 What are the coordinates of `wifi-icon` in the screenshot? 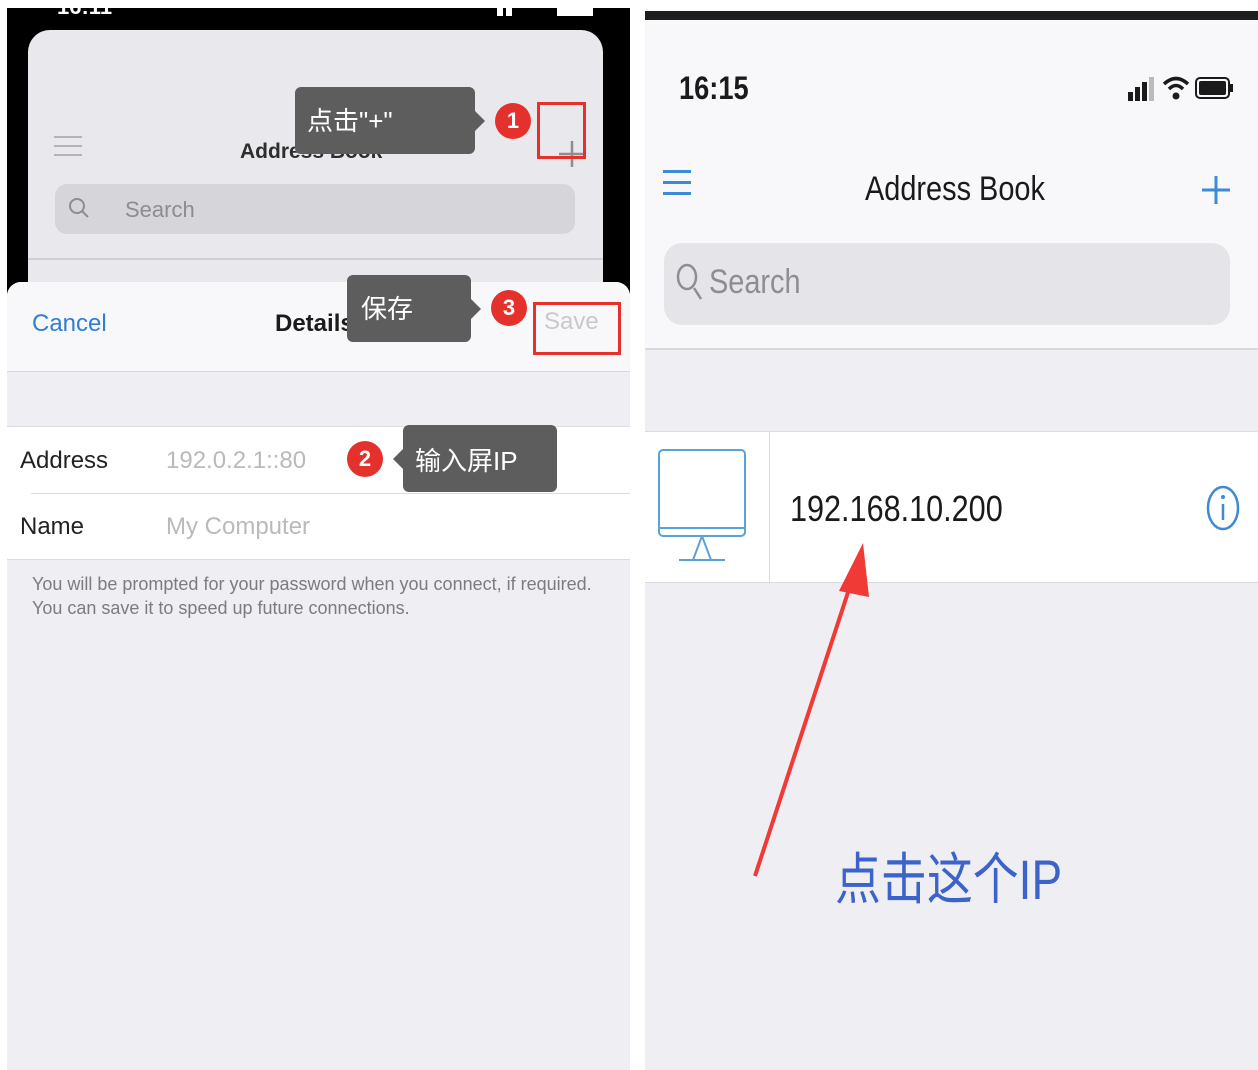 It's located at (1176, 88).